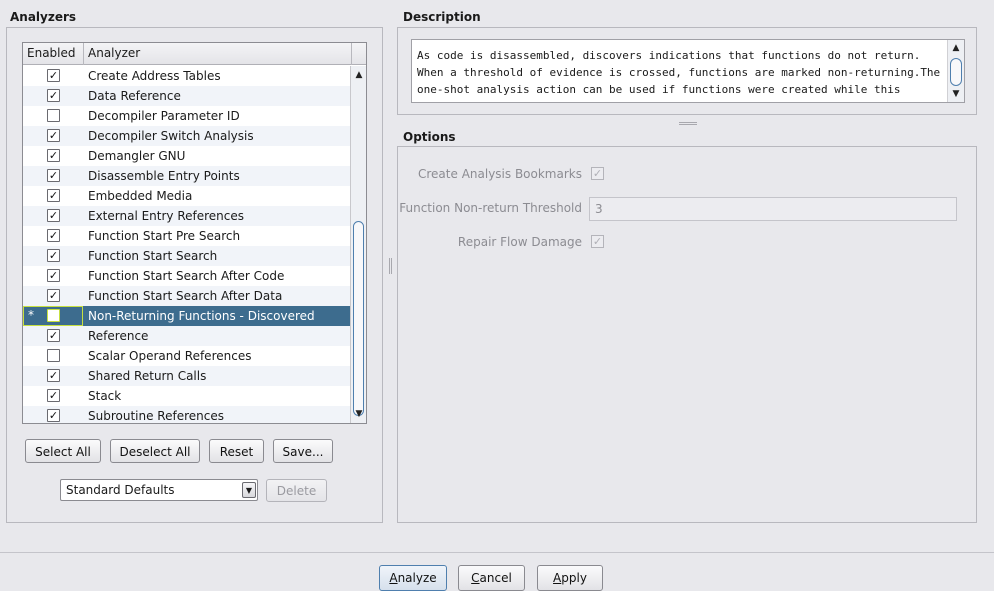  I want to click on table-row: ✓ Disassemble Entry Points, so click(187, 176).